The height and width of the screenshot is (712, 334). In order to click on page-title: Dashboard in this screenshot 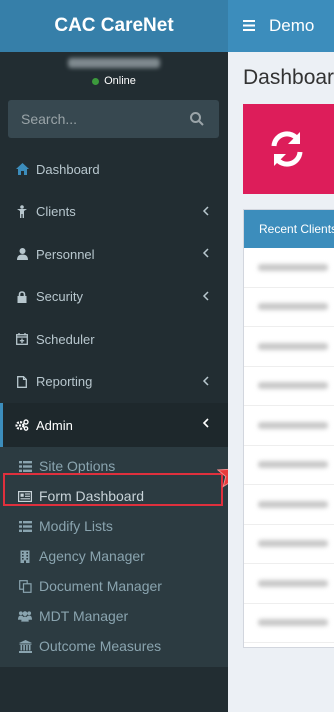, I will do `click(288, 77)`.